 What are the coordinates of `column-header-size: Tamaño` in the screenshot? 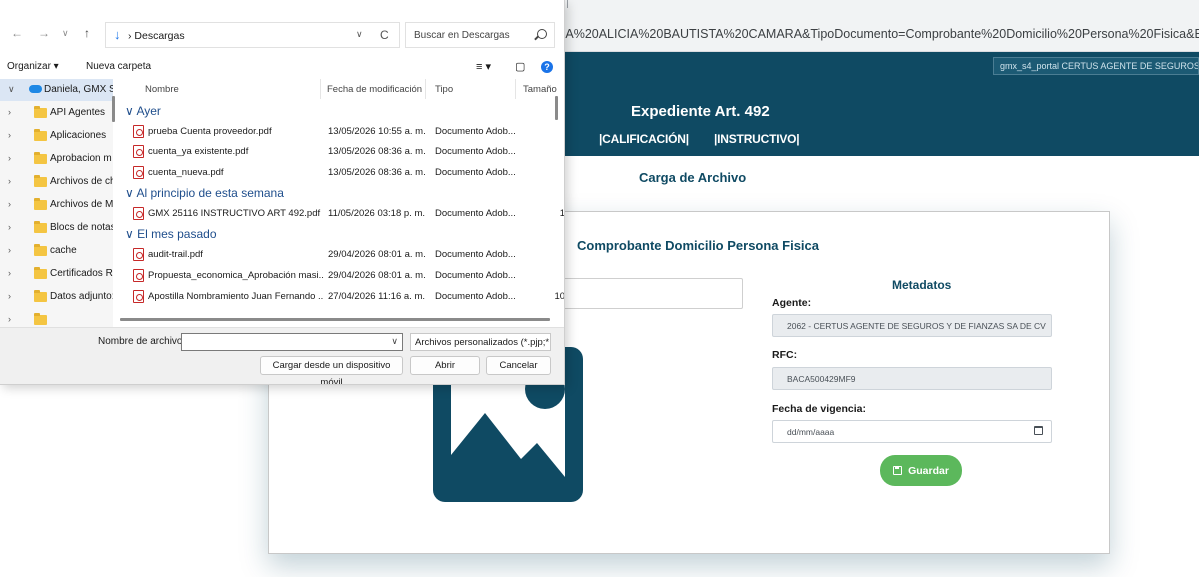 It's located at (540, 89).